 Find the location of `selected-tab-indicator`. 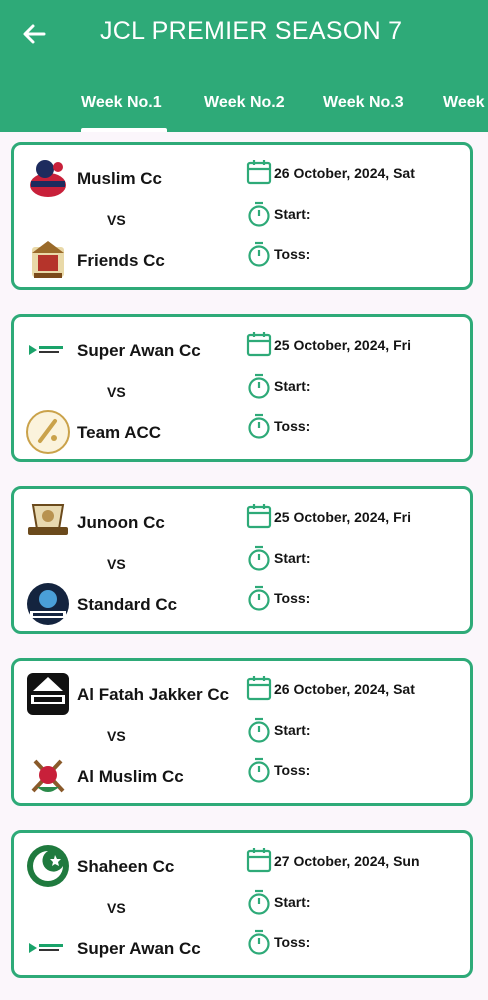

selected-tab-indicator is located at coordinates (124, 130).